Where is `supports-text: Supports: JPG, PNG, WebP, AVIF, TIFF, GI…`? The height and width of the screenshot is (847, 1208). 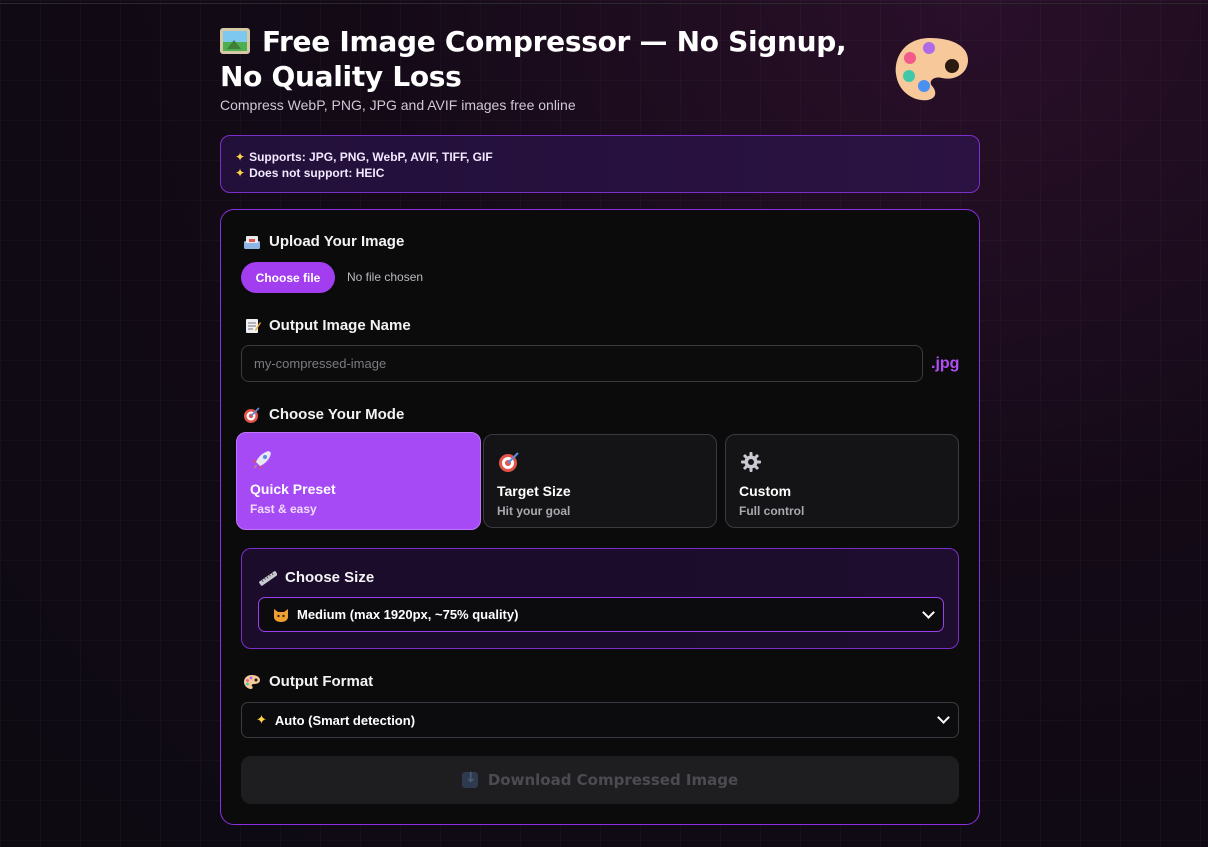
supports-text: Supports: JPG, PNG, WebP, AVIF, TIFF, GI… is located at coordinates (371, 157).